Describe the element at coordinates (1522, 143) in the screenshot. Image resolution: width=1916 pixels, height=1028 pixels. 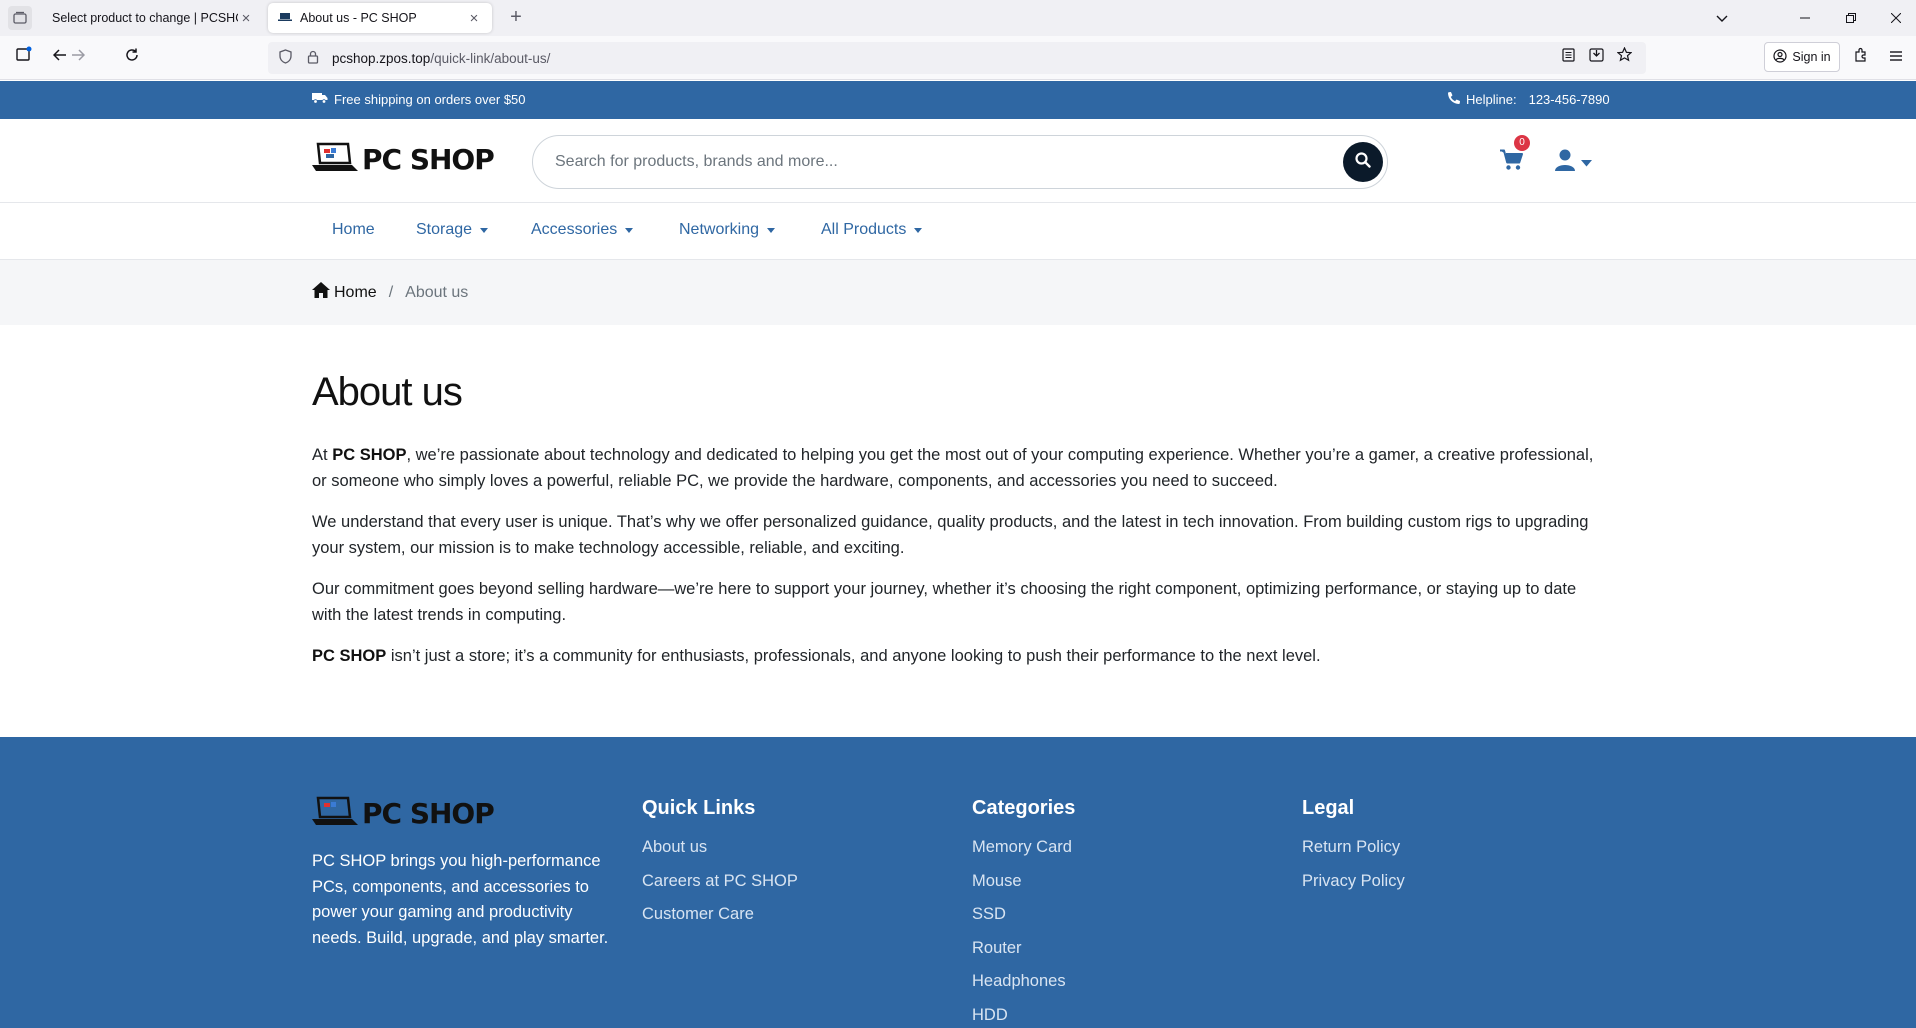
I see `cart-count-badge: 0` at that location.